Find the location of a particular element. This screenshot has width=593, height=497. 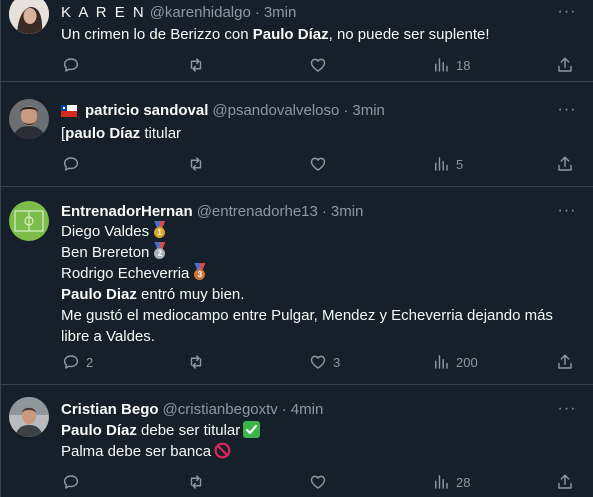

display-name: EntrenadorHernan is located at coordinates (127, 211).